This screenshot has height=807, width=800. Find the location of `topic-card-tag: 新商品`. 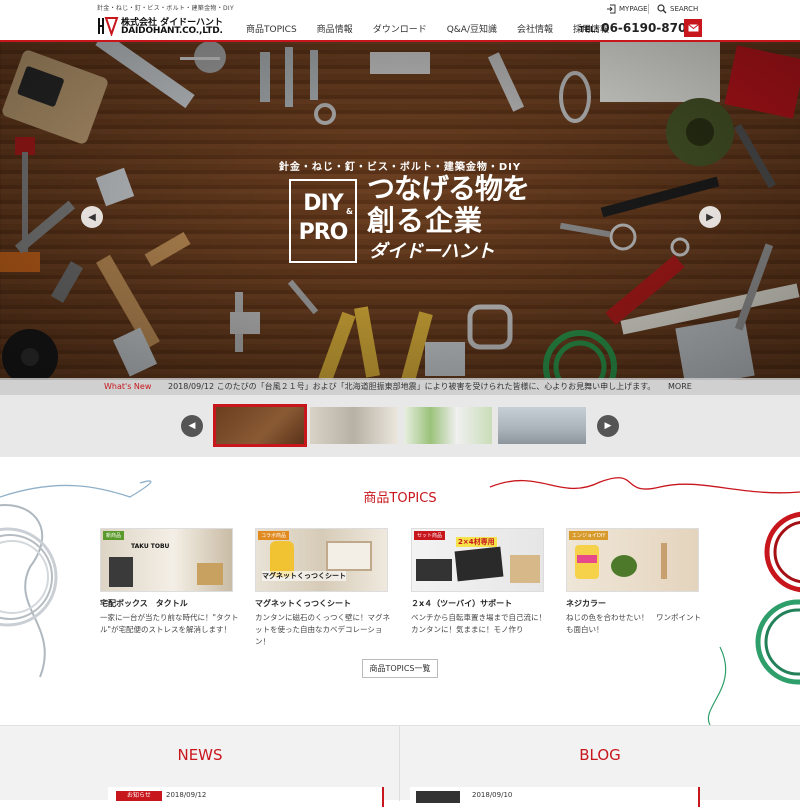

topic-card-tag: 新商品 is located at coordinates (114, 535).